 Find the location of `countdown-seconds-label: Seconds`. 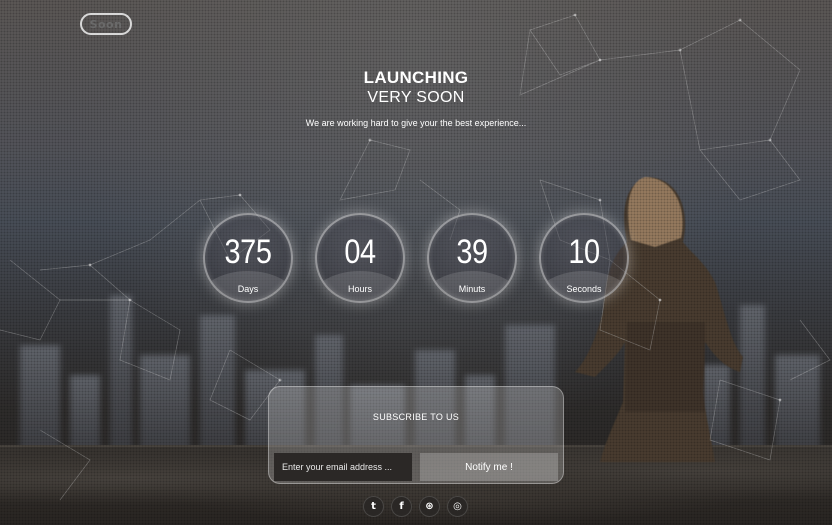

countdown-seconds-label: Seconds is located at coordinates (584, 289).